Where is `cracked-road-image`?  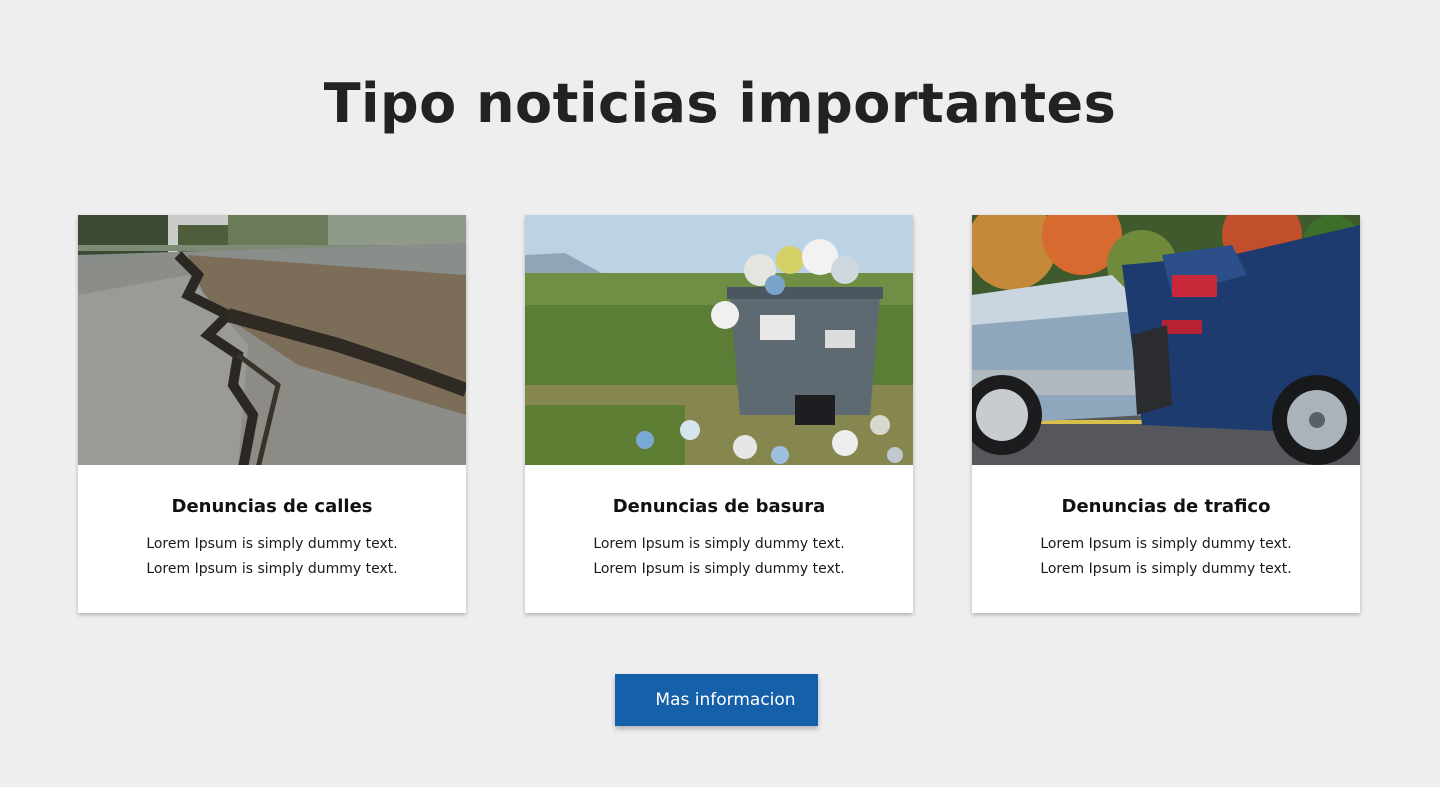
cracked-road-image is located at coordinates (272, 340).